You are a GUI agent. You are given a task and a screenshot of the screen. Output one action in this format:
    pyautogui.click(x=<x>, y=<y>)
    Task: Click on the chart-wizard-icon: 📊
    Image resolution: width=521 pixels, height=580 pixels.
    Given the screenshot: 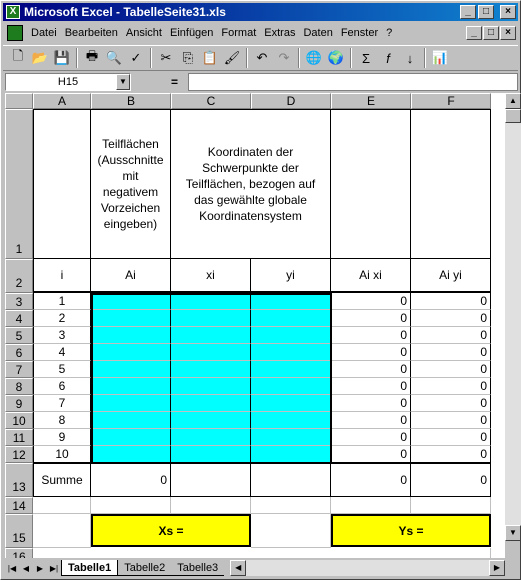 What is the action you would take?
    pyautogui.click(x=440, y=58)
    